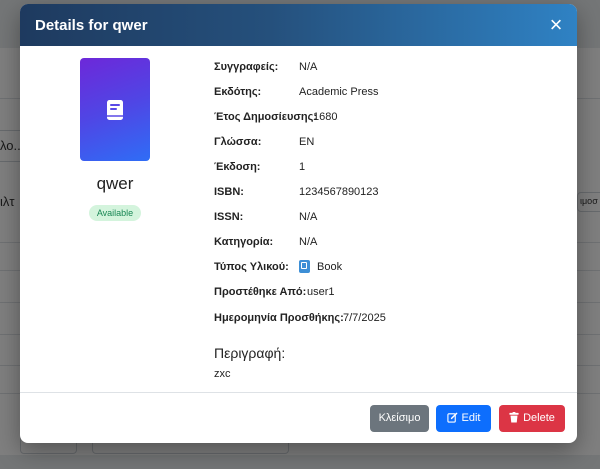 Image resolution: width=600 pixels, height=469 pixels. Describe the element at coordinates (556, 25) in the screenshot. I see `close-icon: ×` at that location.